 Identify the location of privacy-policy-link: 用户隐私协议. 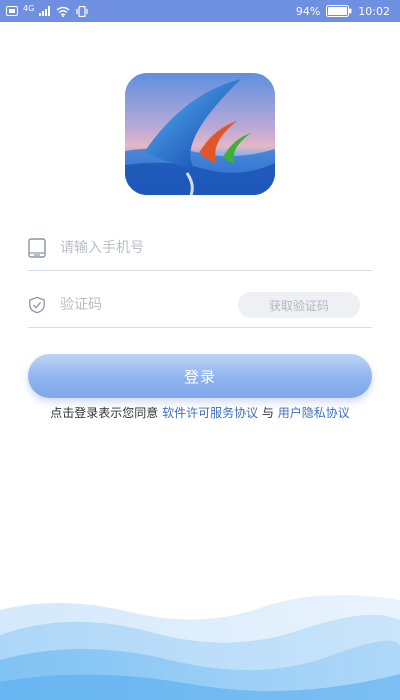
(314, 413).